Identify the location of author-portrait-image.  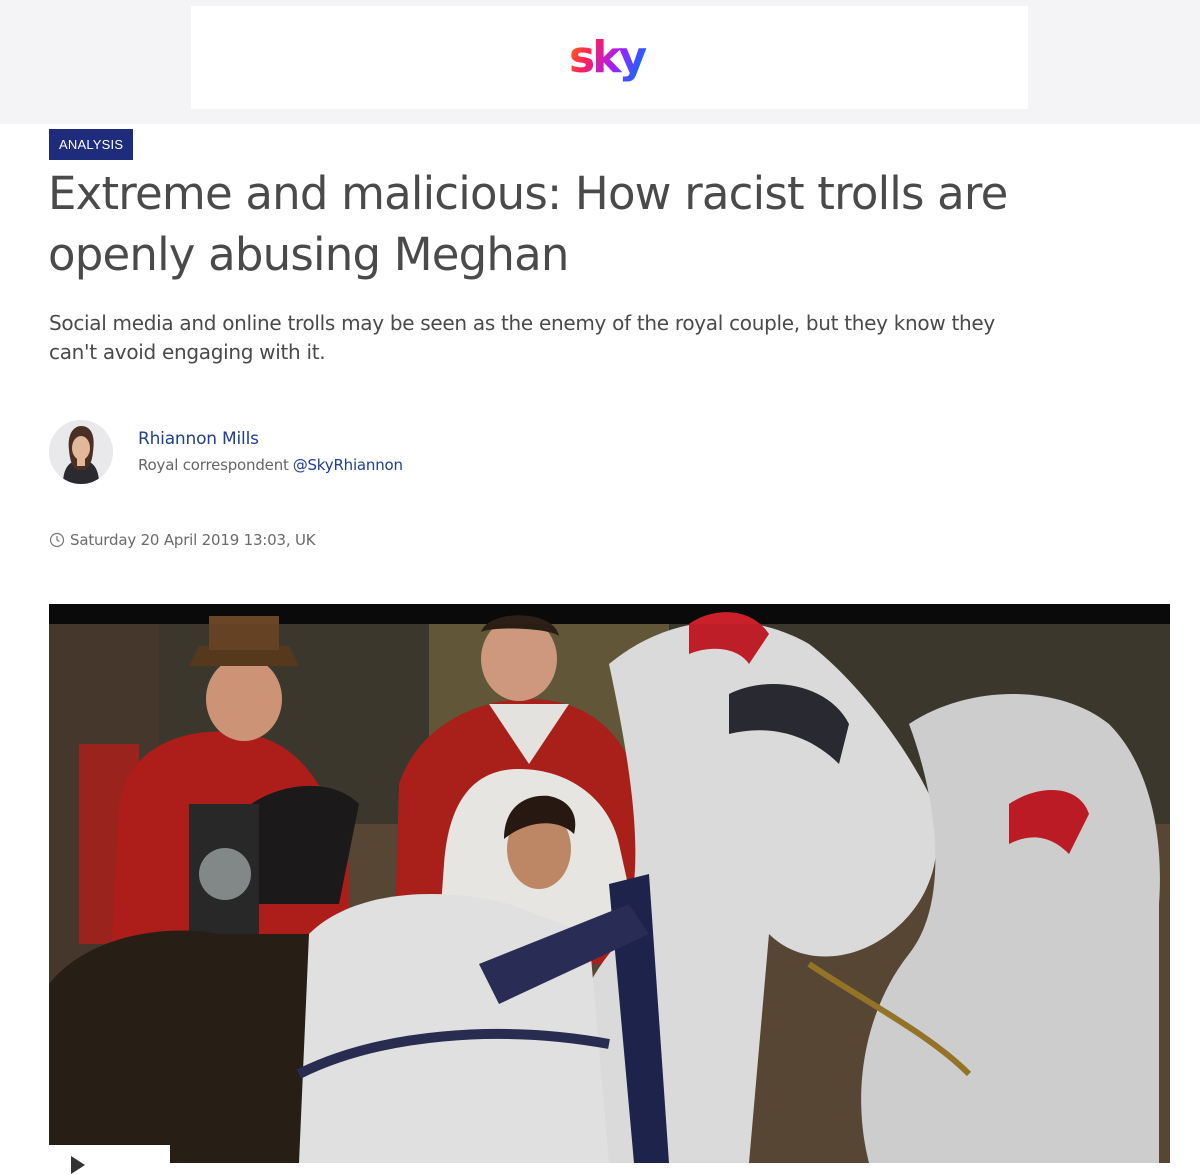
(81, 452).